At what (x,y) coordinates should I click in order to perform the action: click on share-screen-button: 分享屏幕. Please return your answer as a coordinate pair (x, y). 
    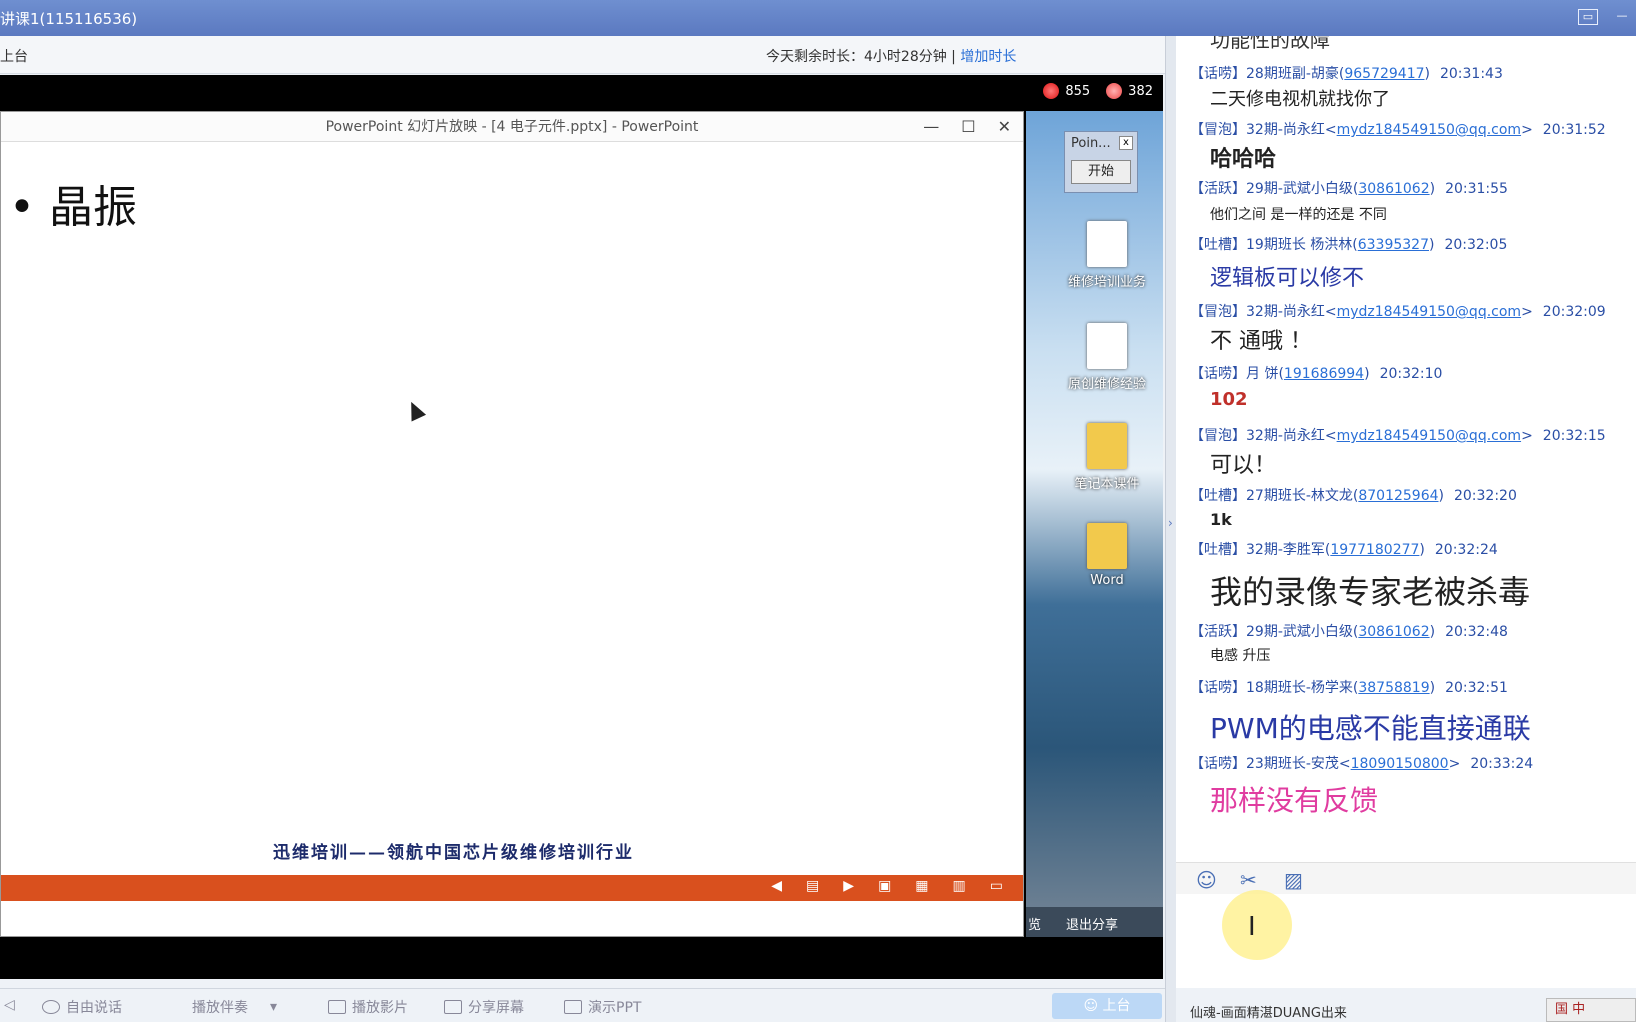
    Looking at the image, I should click on (484, 1007).